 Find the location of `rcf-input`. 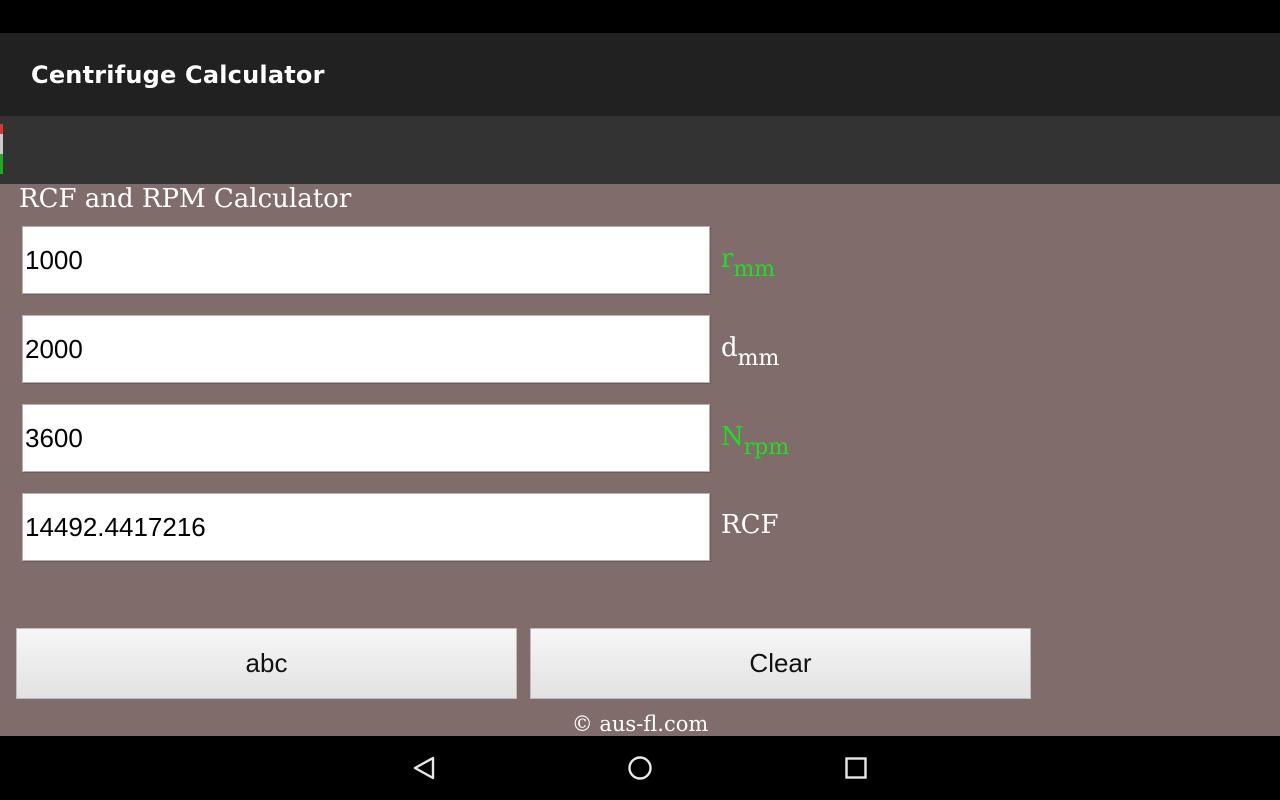

rcf-input is located at coordinates (366, 527).